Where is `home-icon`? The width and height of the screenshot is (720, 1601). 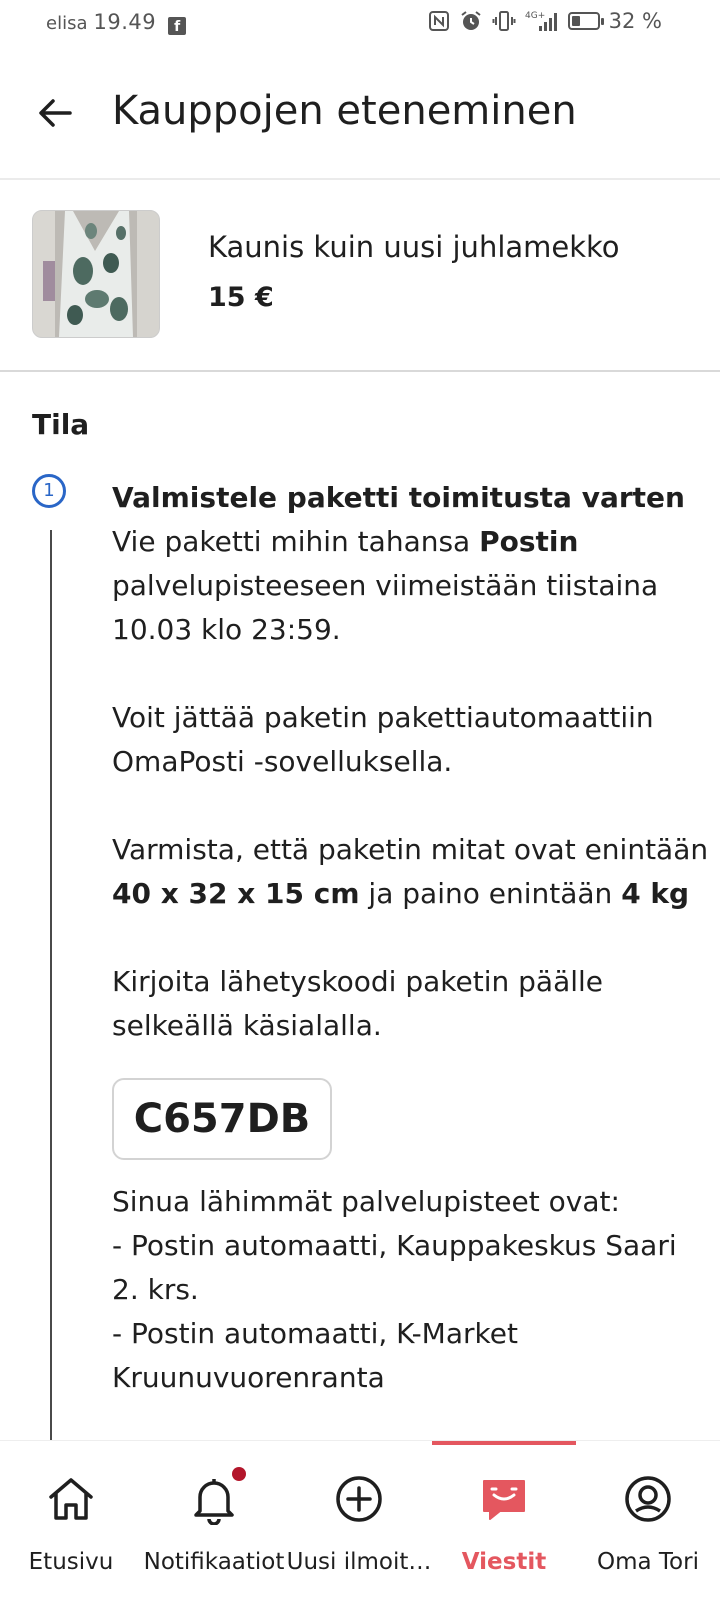 home-icon is located at coordinates (71, 1499).